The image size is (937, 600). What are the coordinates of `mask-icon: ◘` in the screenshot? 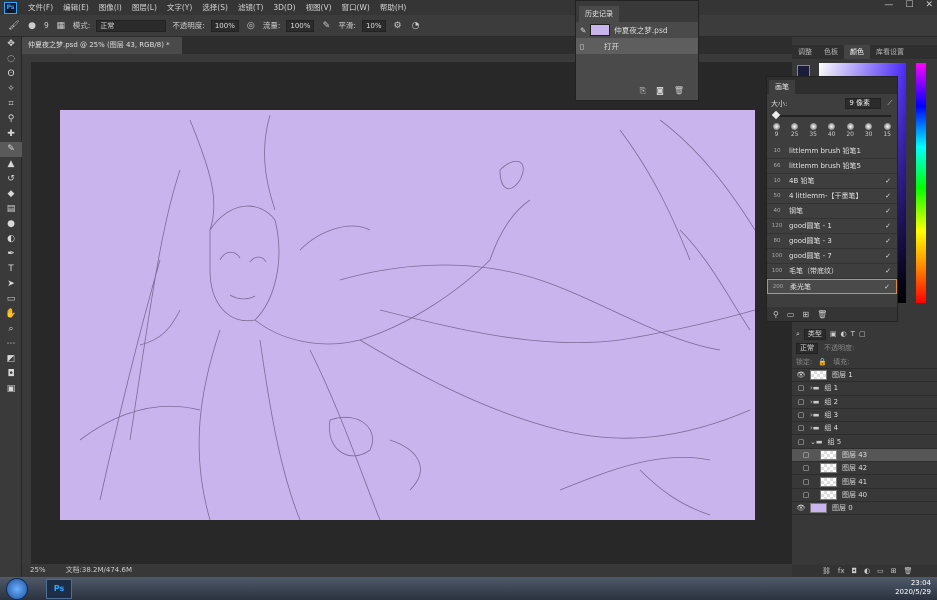 It's located at (855, 571).